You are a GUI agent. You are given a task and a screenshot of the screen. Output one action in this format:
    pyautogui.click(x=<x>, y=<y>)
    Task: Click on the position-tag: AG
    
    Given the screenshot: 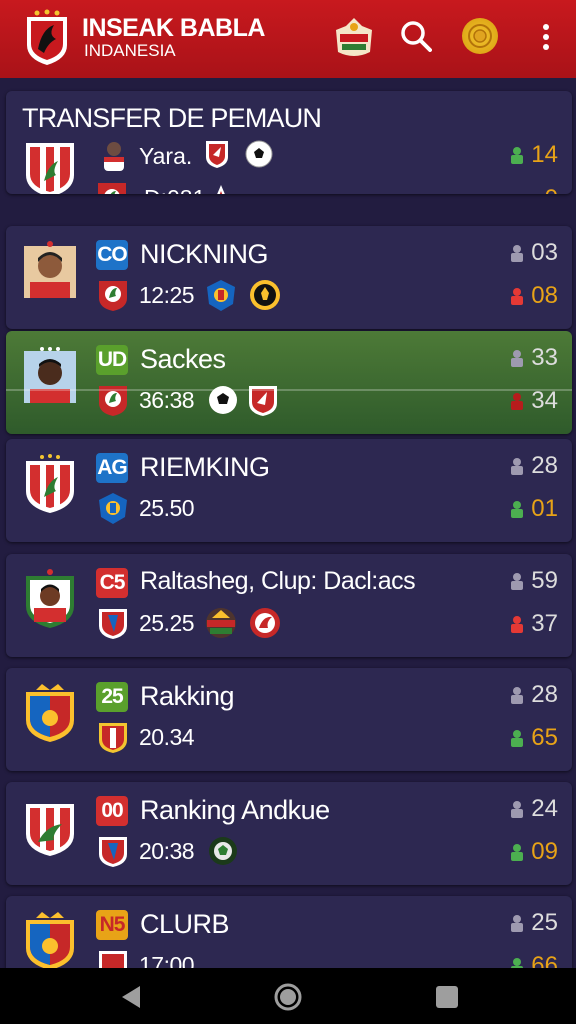 What is the action you would take?
    pyautogui.click(x=112, y=468)
    